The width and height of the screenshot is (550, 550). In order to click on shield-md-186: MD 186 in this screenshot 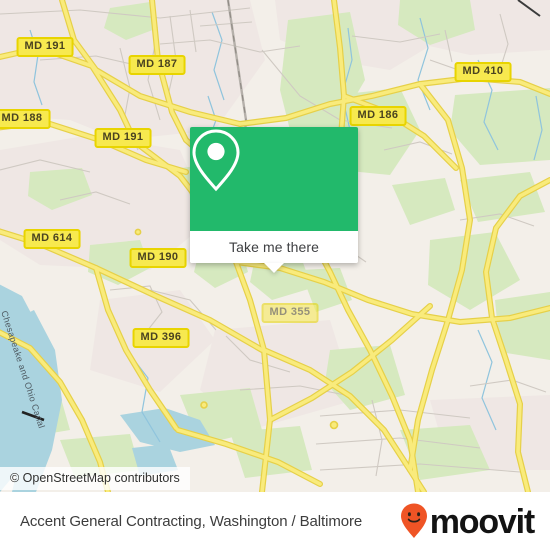, I will do `click(378, 116)`.